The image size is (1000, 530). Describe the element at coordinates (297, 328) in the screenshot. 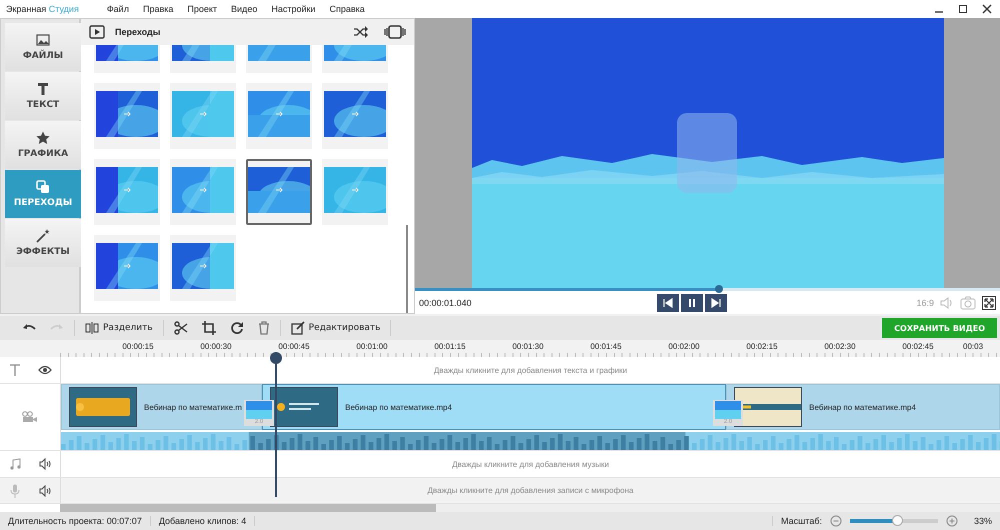

I see `edit-icon` at that location.